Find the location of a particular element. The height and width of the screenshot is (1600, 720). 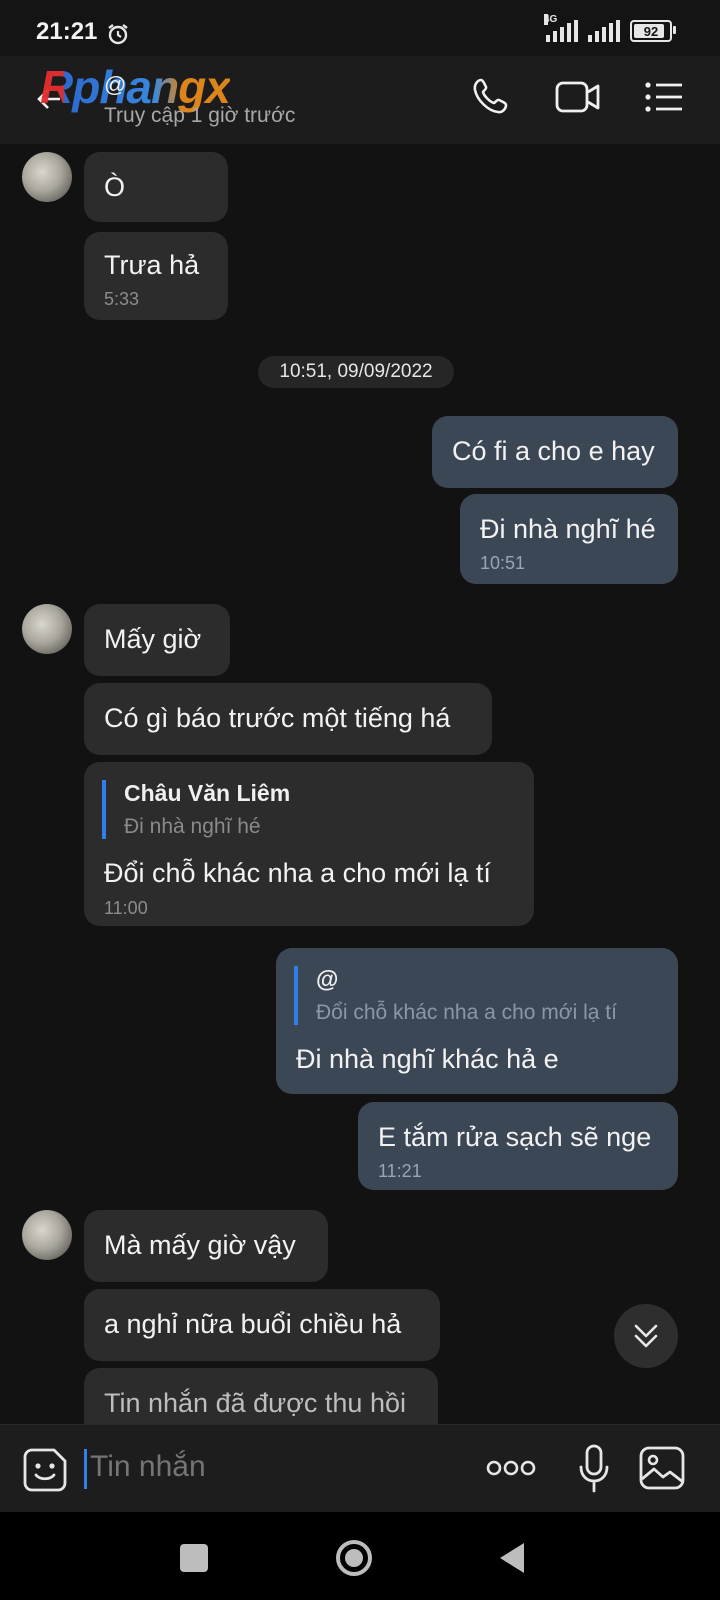

message-bubble: Đi nhà nghĩ hé 10:51 is located at coordinates (569, 539).